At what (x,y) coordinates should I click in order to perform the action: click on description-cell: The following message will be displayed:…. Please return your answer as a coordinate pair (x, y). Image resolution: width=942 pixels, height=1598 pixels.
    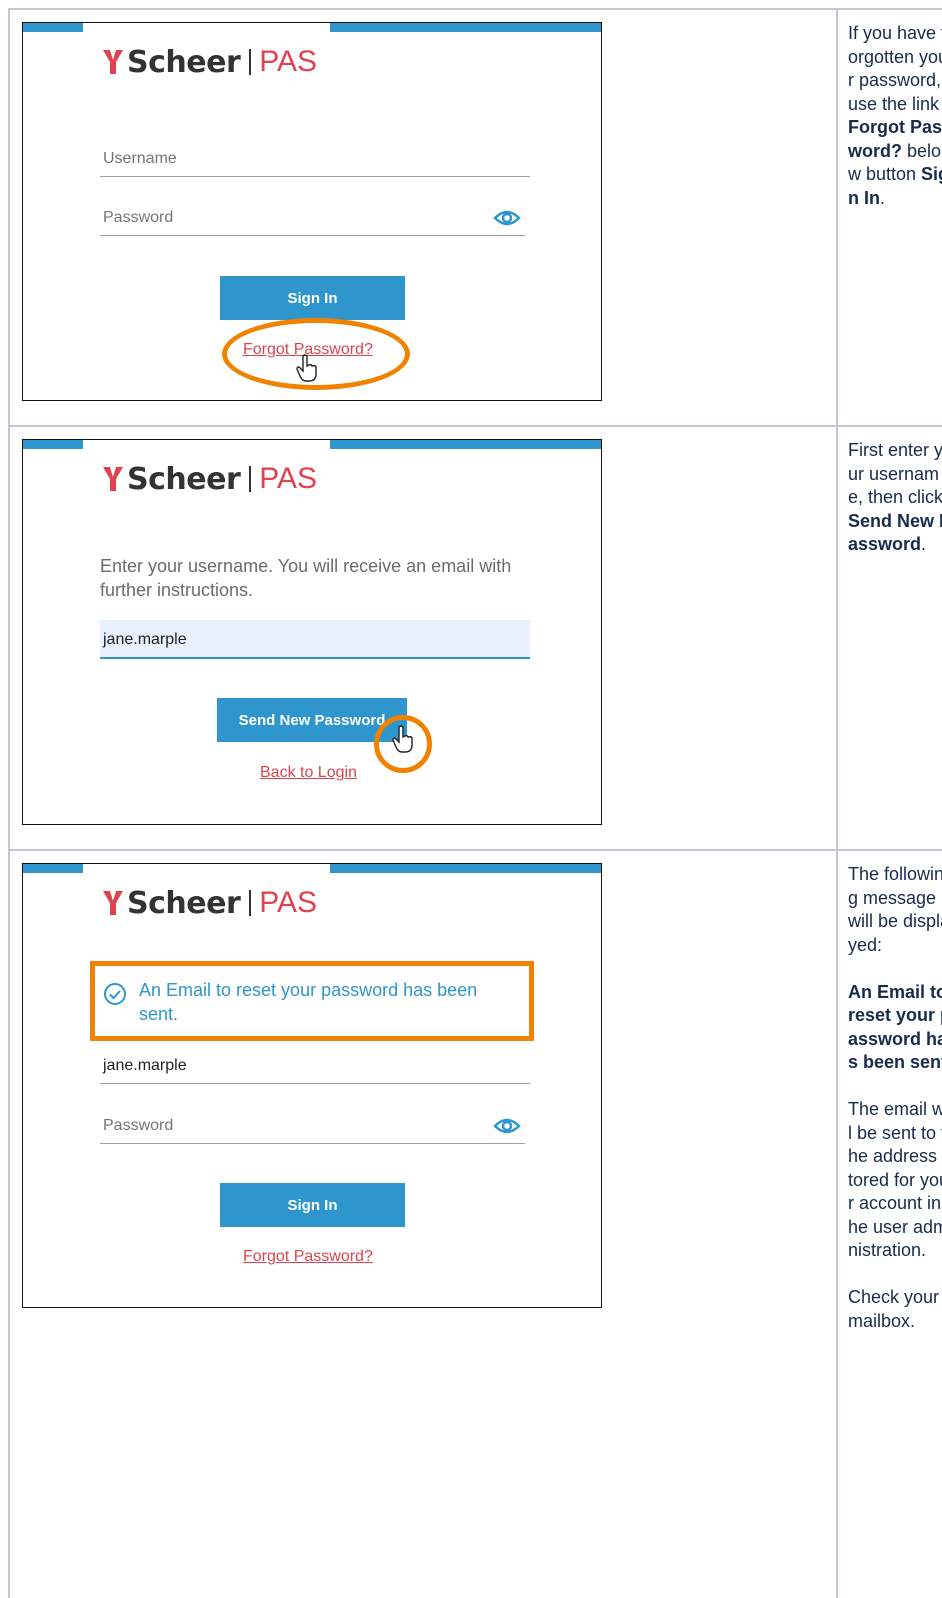
    Looking at the image, I should click on (889, 1223).